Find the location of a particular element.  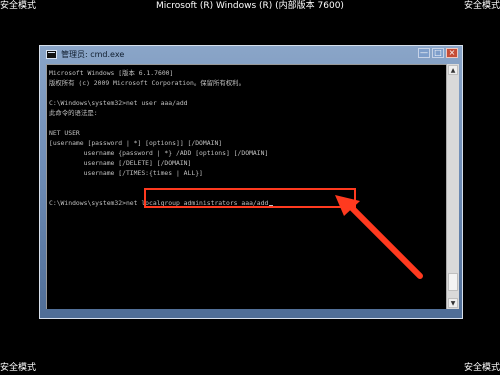

red-arrow-annotation-icon is located at coordinates (379, 237).